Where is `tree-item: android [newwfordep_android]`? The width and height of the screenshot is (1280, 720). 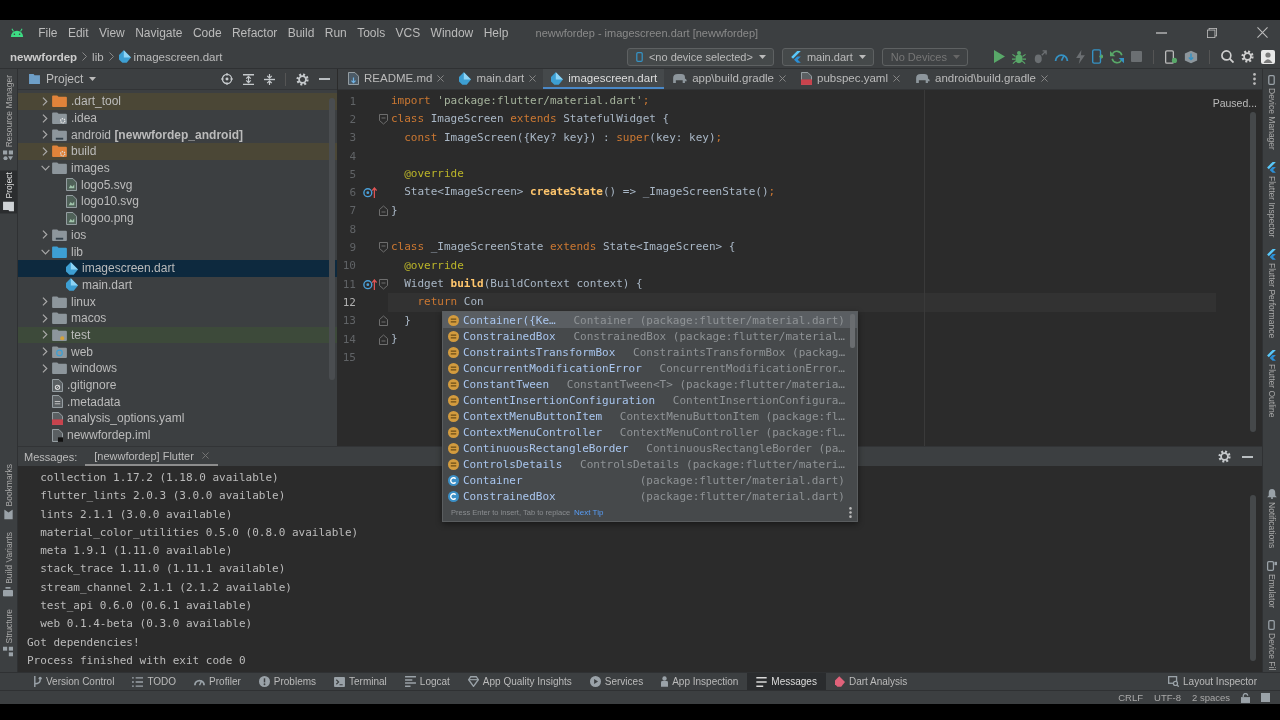
tree-item: android [newwfordep_android] is located at coordinates (177, 135).